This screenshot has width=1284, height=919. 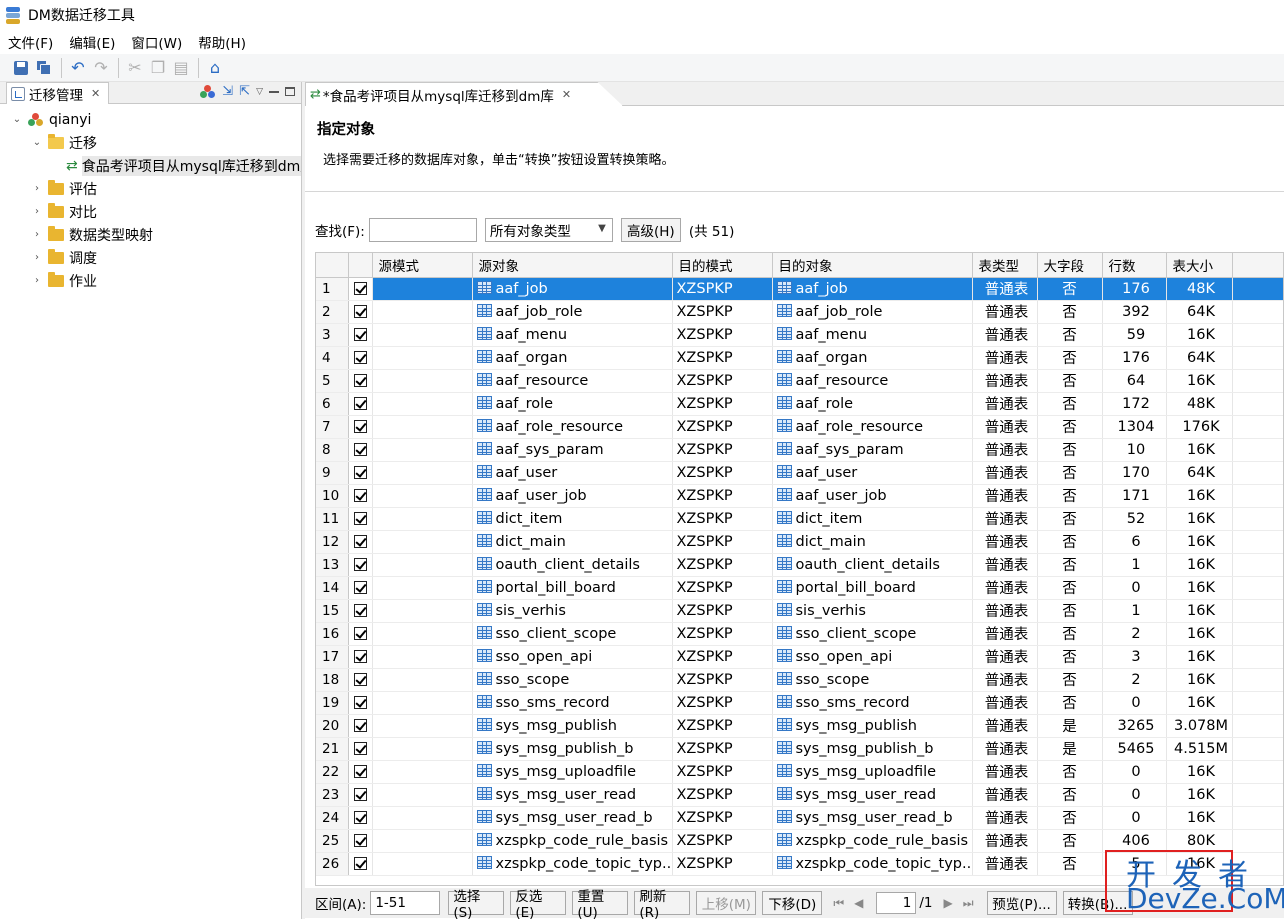 What do you see at coordinates (872, 795) in the screenshot?
I see `target-object: sys_msg_user_read` at bounding box center [872, 795].